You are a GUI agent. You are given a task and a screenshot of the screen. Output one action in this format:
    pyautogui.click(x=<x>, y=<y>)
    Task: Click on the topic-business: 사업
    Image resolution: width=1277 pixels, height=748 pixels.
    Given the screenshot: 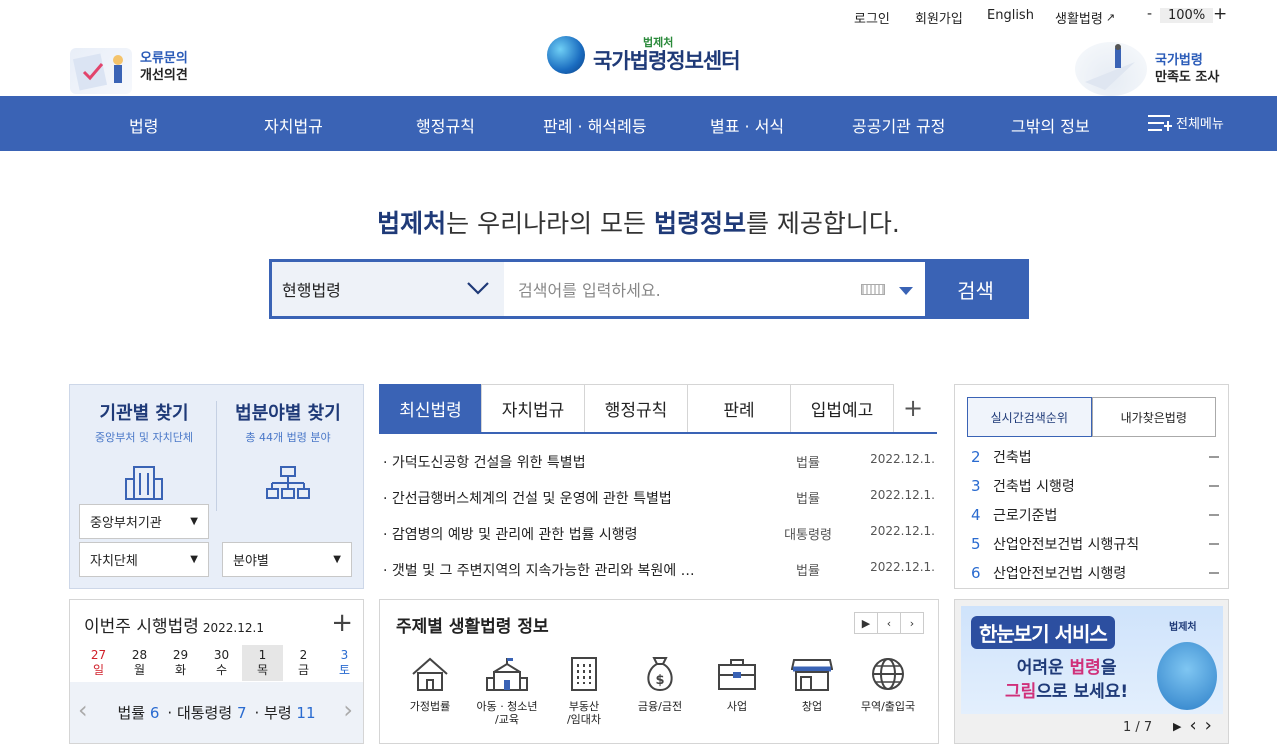 What is the action you would take?
    pyautogui.click(x=737, y=684)
    